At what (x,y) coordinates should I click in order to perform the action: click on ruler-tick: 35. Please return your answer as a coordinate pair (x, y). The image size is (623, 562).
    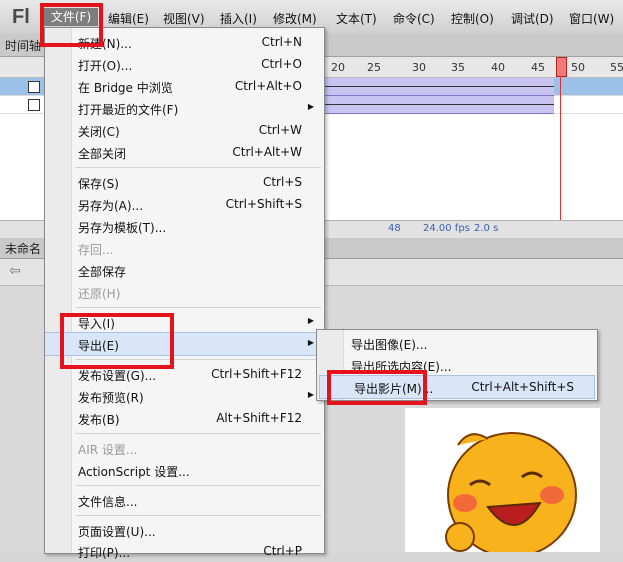
    Looking at the image, I should click on (458, 67).